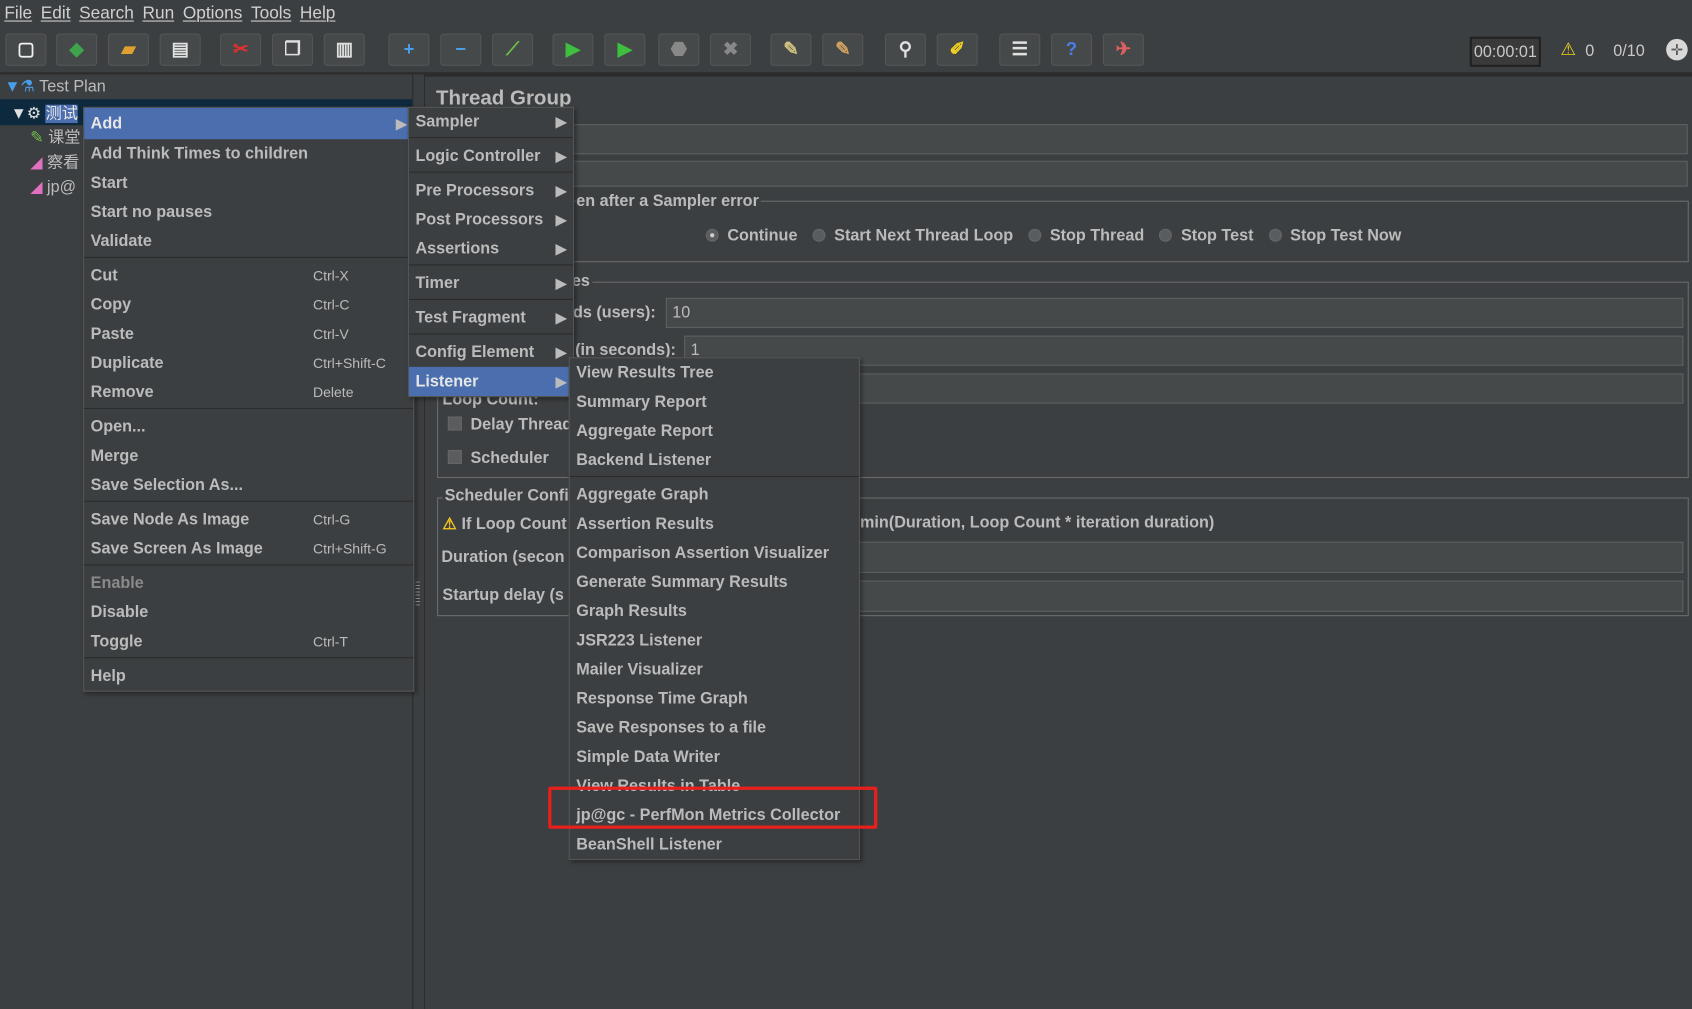 This screenshot has width=1692, height=1009. What do you see at coordinates (714, 431) in the screenshot?
I see `listener-menu-item-aggregate-report: Aggregate Report` at bounding box center [714, 431].